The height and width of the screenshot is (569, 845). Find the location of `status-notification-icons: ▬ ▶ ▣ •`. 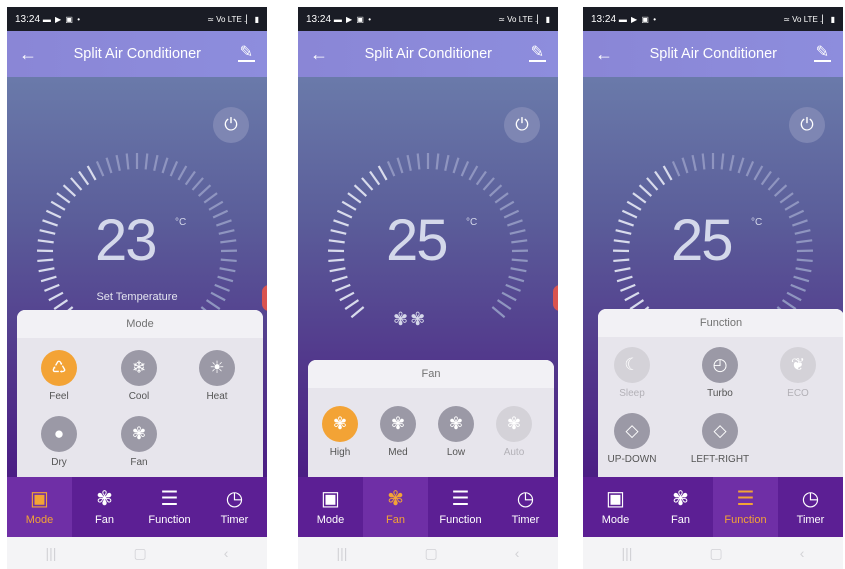

status-notification-icons: ▬ ▶ ▣ • is located at coordinates (637, 19).